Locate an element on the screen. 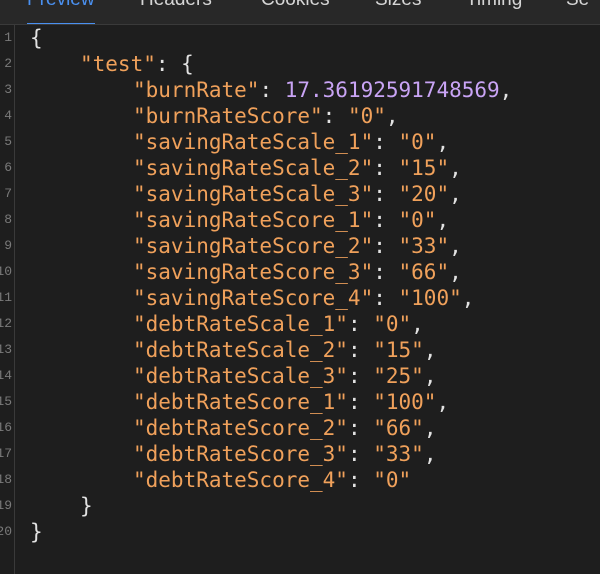 The image size is (600, 574). tab-more: Se is located at coordinates (577, 5).